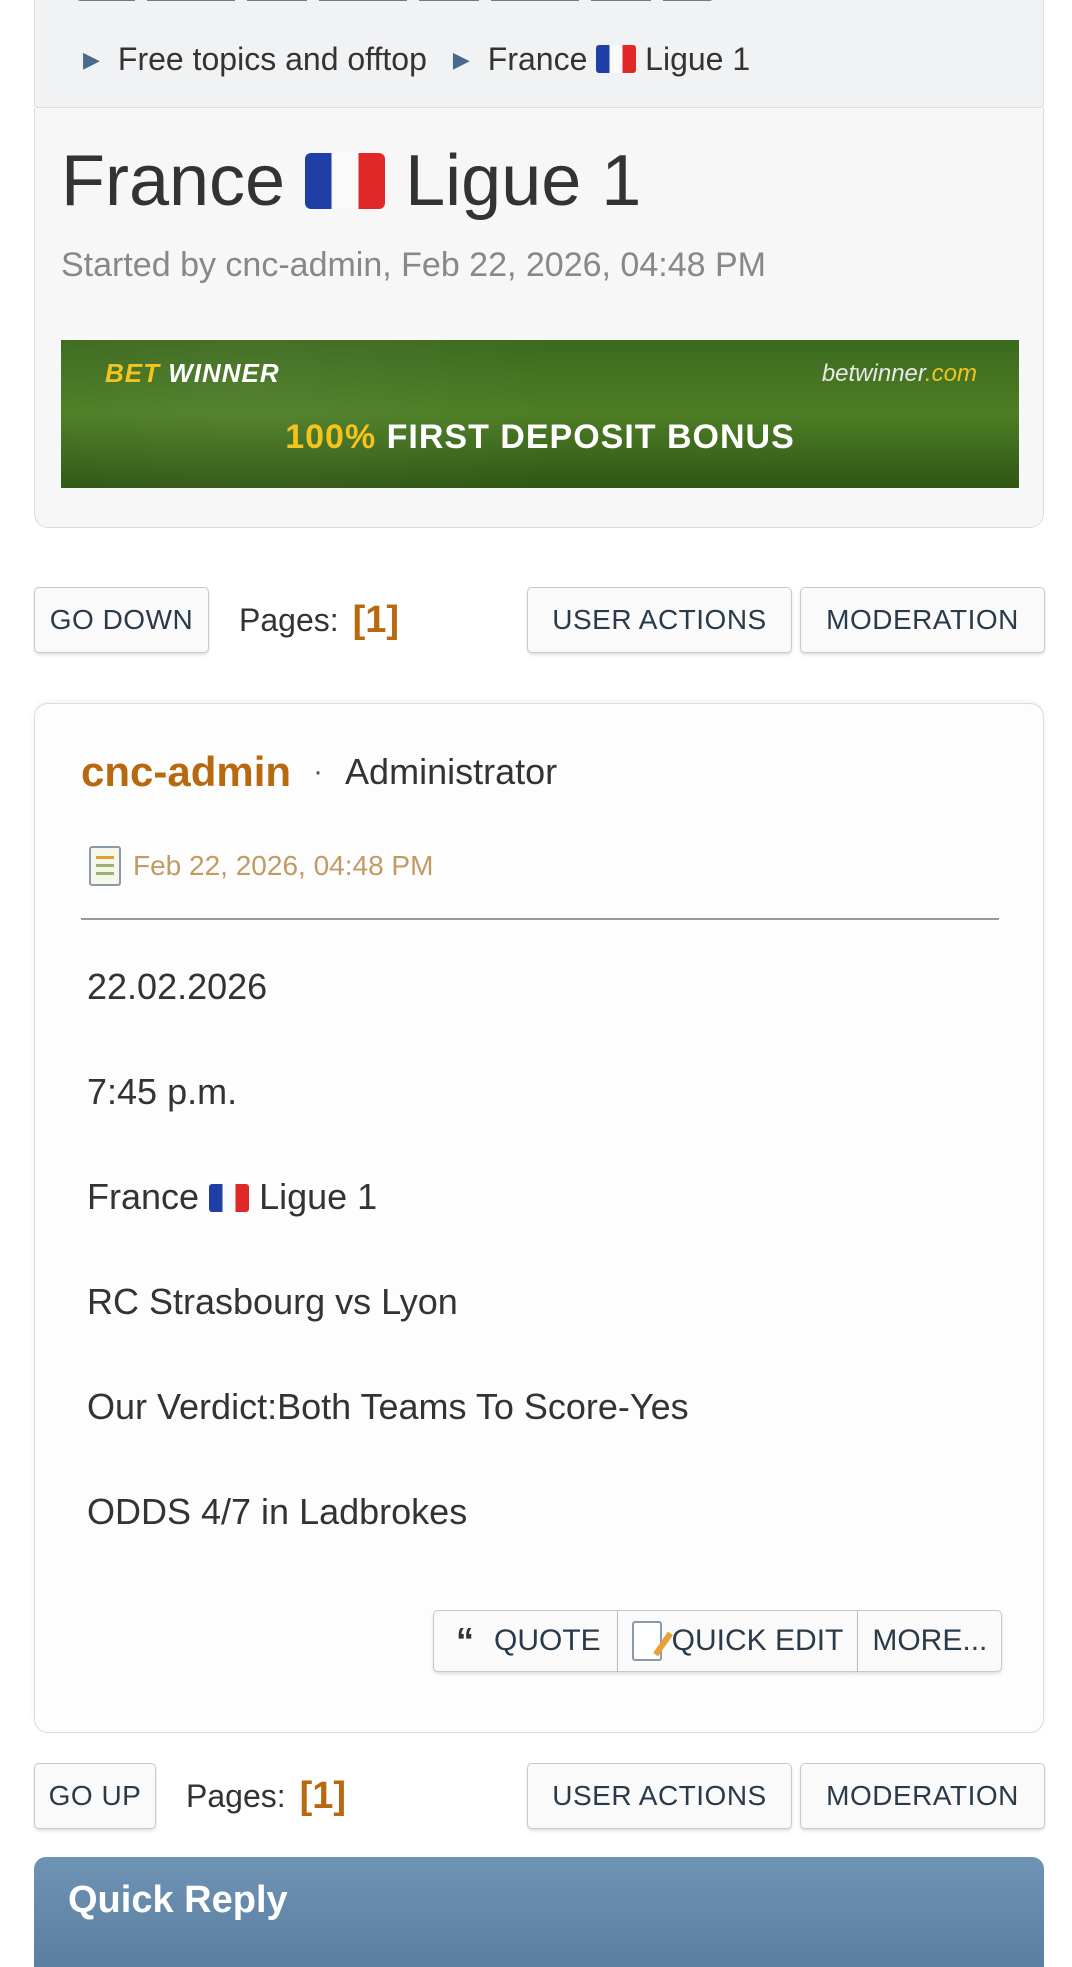 This screenshot has height=1967, width=1072. I want to click on breadcrumb-link-label-post: Ligue 1, so click(698, 59).